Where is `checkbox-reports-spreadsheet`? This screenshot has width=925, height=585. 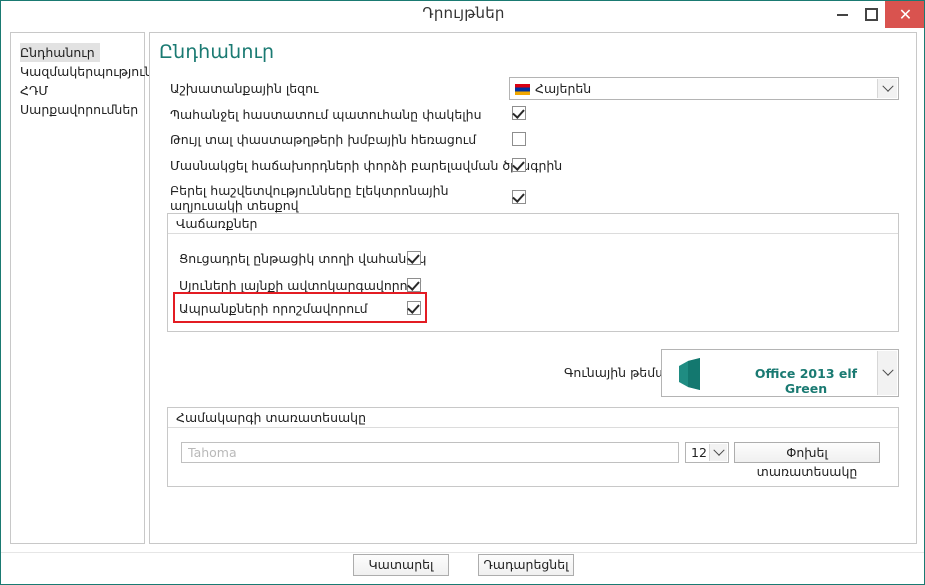 checkbox-reports-spreadsheet is located at coordinates (519, 197).